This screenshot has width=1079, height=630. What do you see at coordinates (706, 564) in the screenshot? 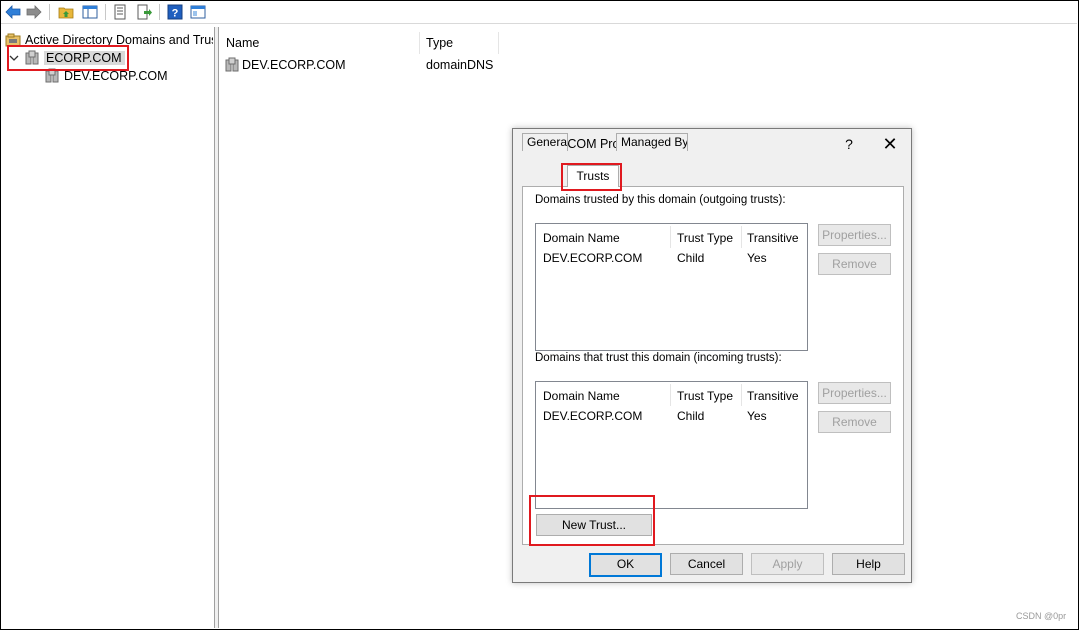
I see `cancel-button: Cancel` at bounding box center [706, 564].